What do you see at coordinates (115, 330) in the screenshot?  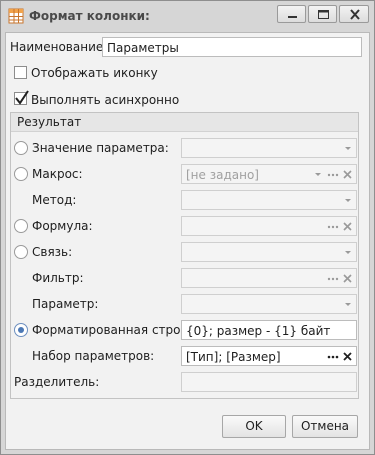 I see `formatted-string-label: Форматированная строка:` at bounding box center [115, 330].